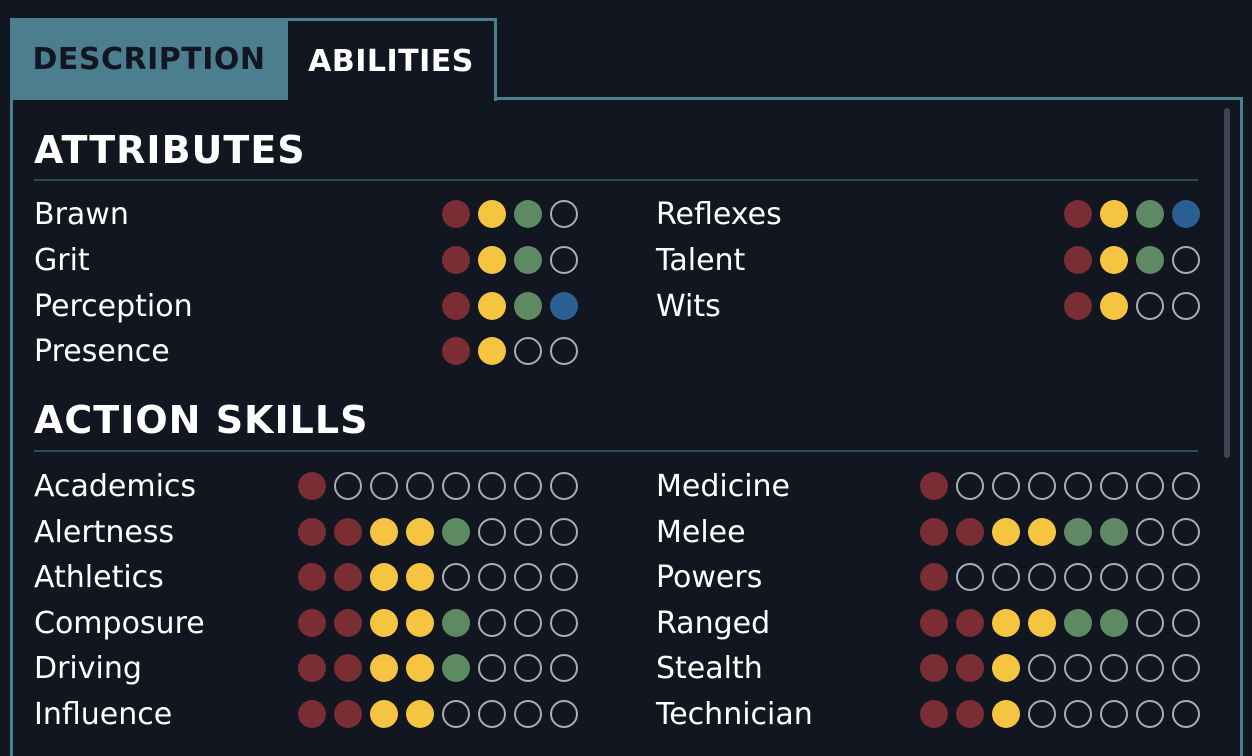 The image size is (1252, 756). Describe the element at coordinates (392, 59) in the screenshot. I see `tab-abilities: ABILITIES` at that location.